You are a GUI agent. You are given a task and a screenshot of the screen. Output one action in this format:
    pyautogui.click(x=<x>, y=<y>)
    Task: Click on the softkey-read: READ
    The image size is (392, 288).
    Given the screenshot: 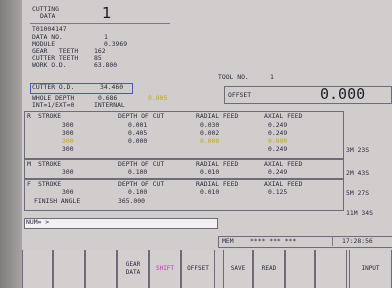 What is the action you would take?
    pyautogui.click(x=269, y=269)
    